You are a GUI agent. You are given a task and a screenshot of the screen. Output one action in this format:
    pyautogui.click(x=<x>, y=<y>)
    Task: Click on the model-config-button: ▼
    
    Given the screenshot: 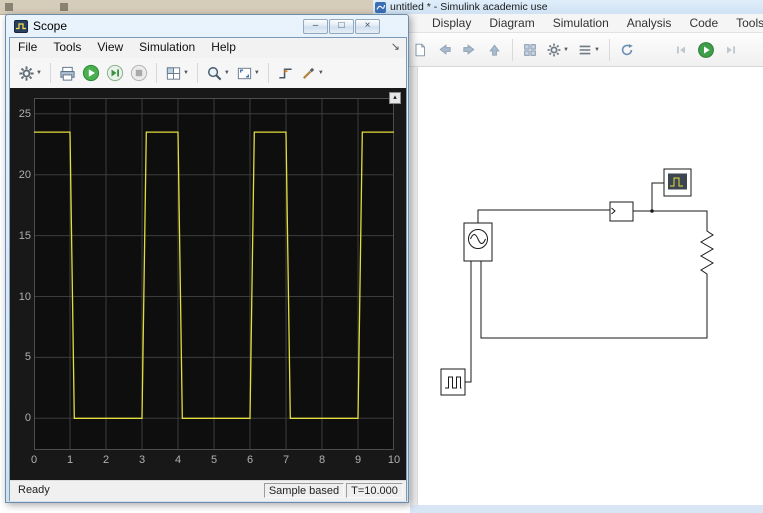 What is the action you would take?
    pyautogui.click(x=588, y=50)
    